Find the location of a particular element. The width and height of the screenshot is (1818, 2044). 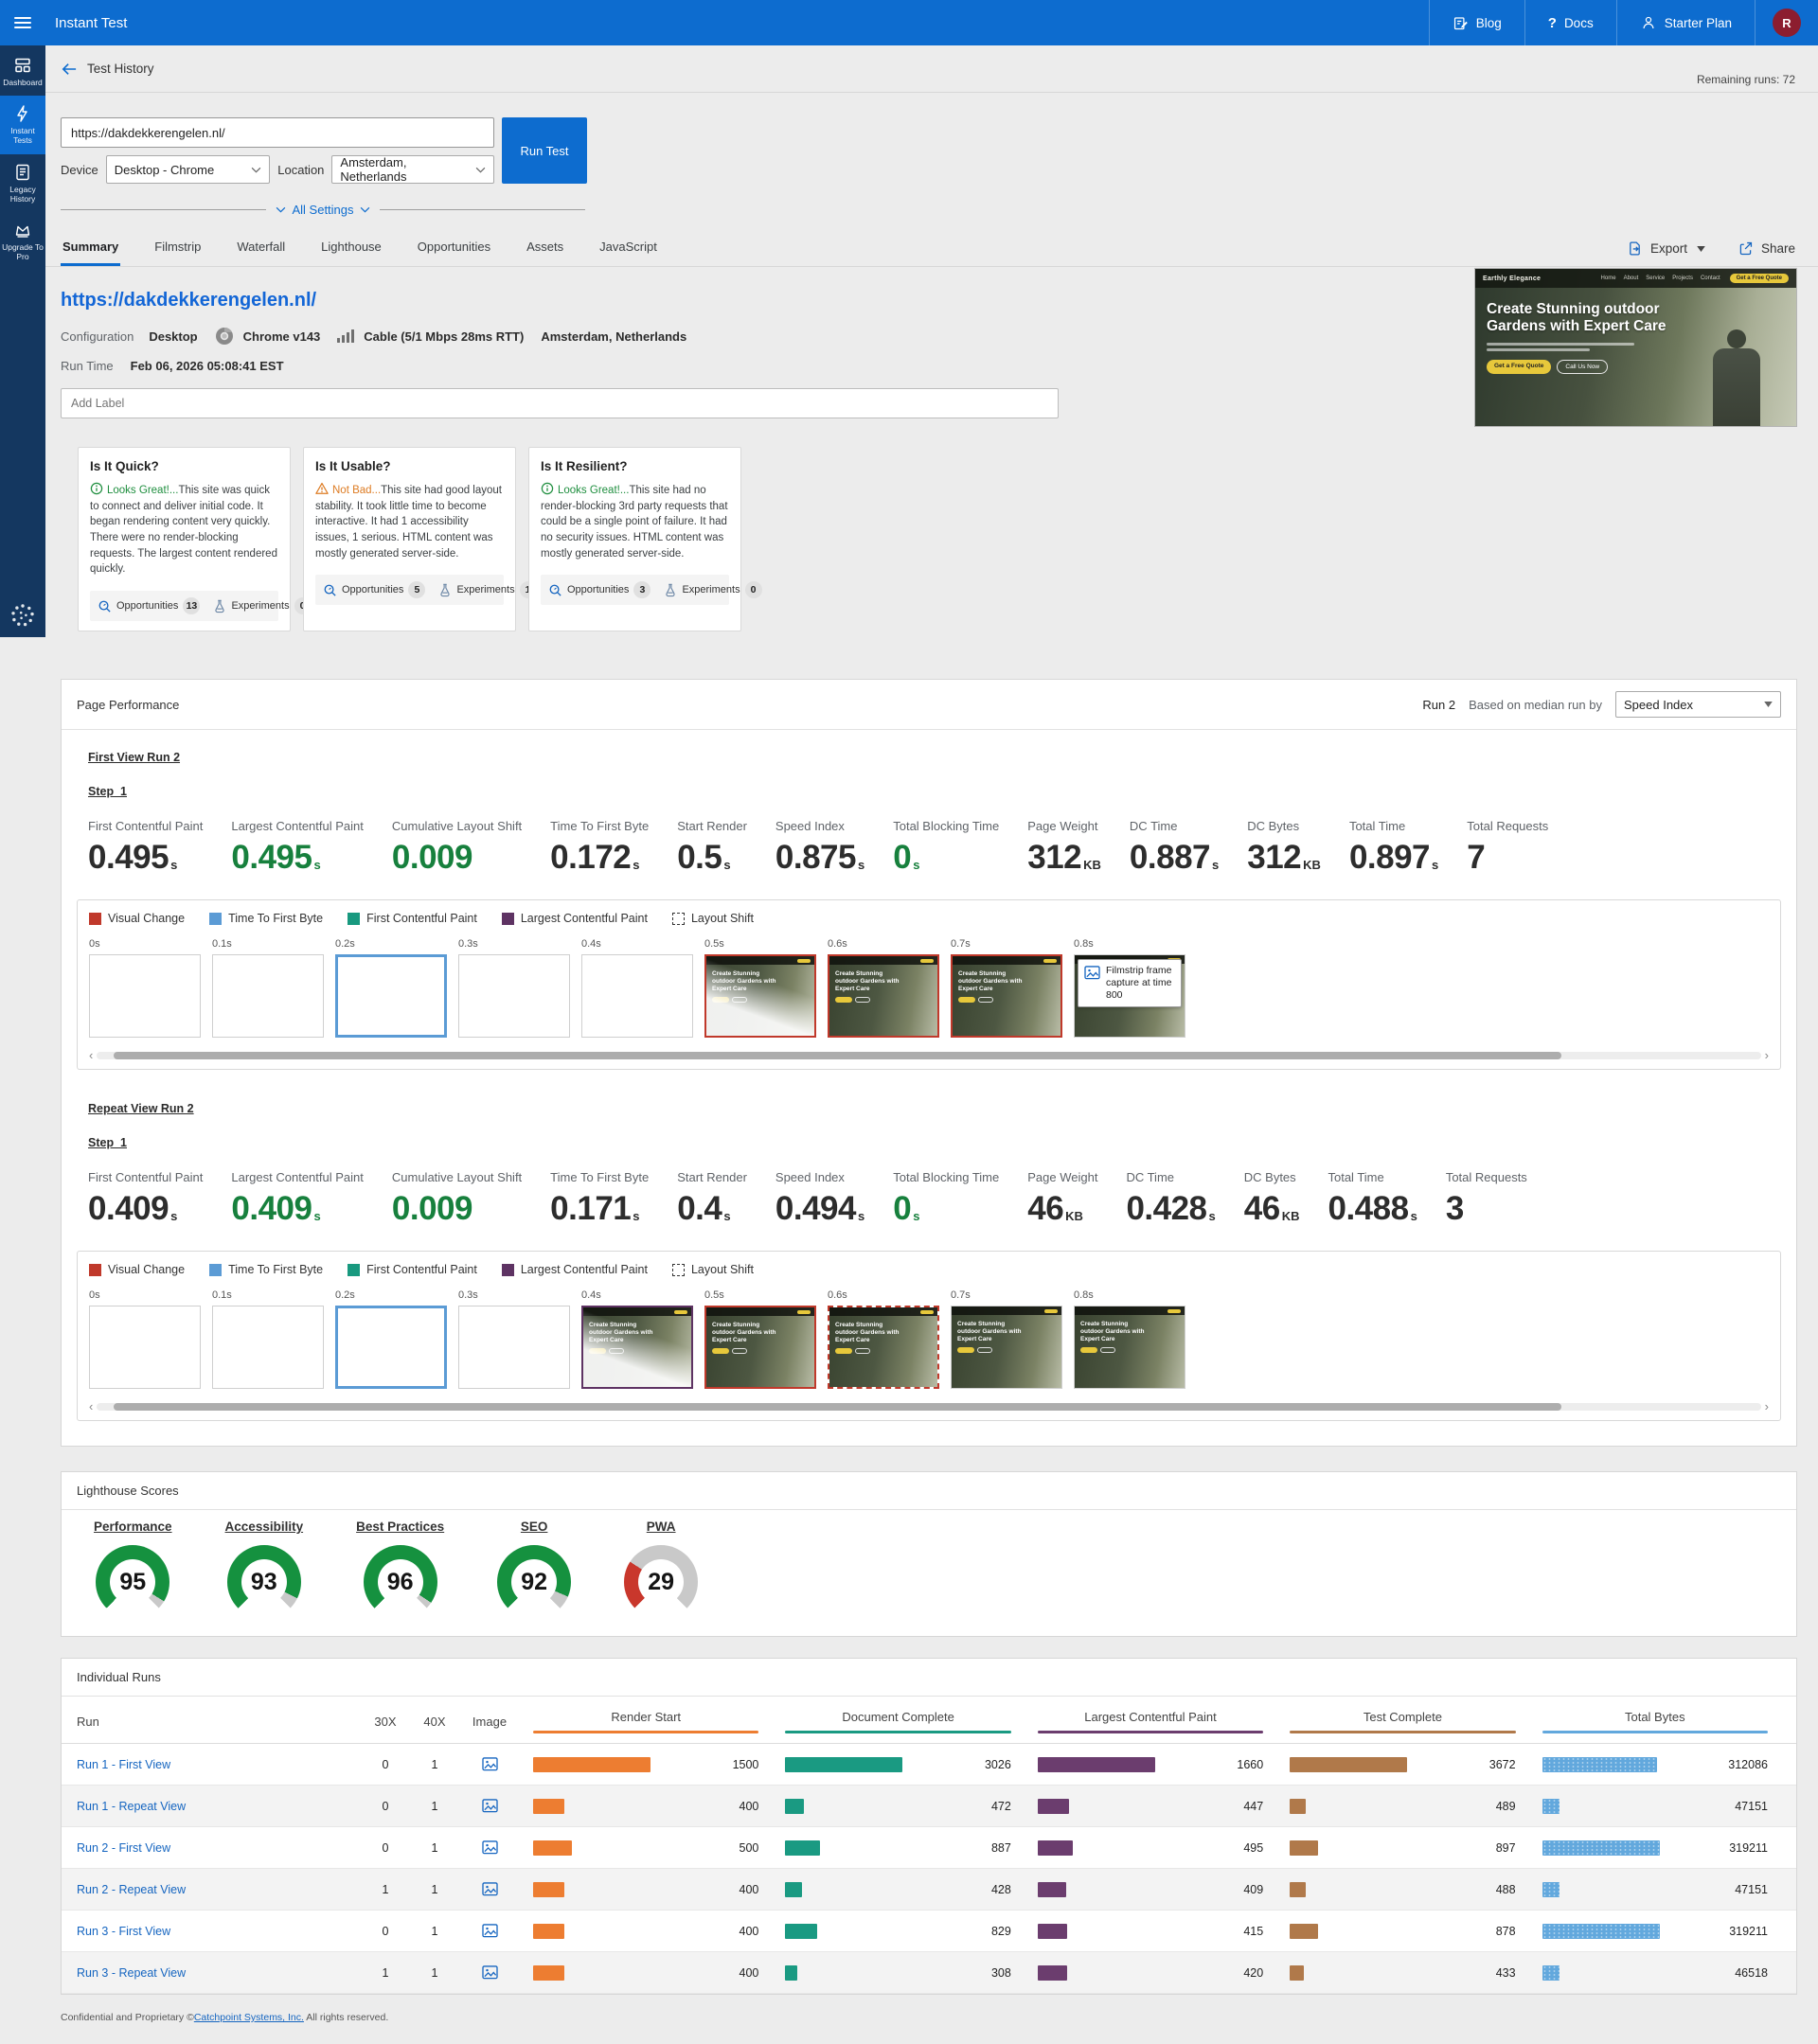

gauge-score: 29 is located at coordinates (661, 1581).